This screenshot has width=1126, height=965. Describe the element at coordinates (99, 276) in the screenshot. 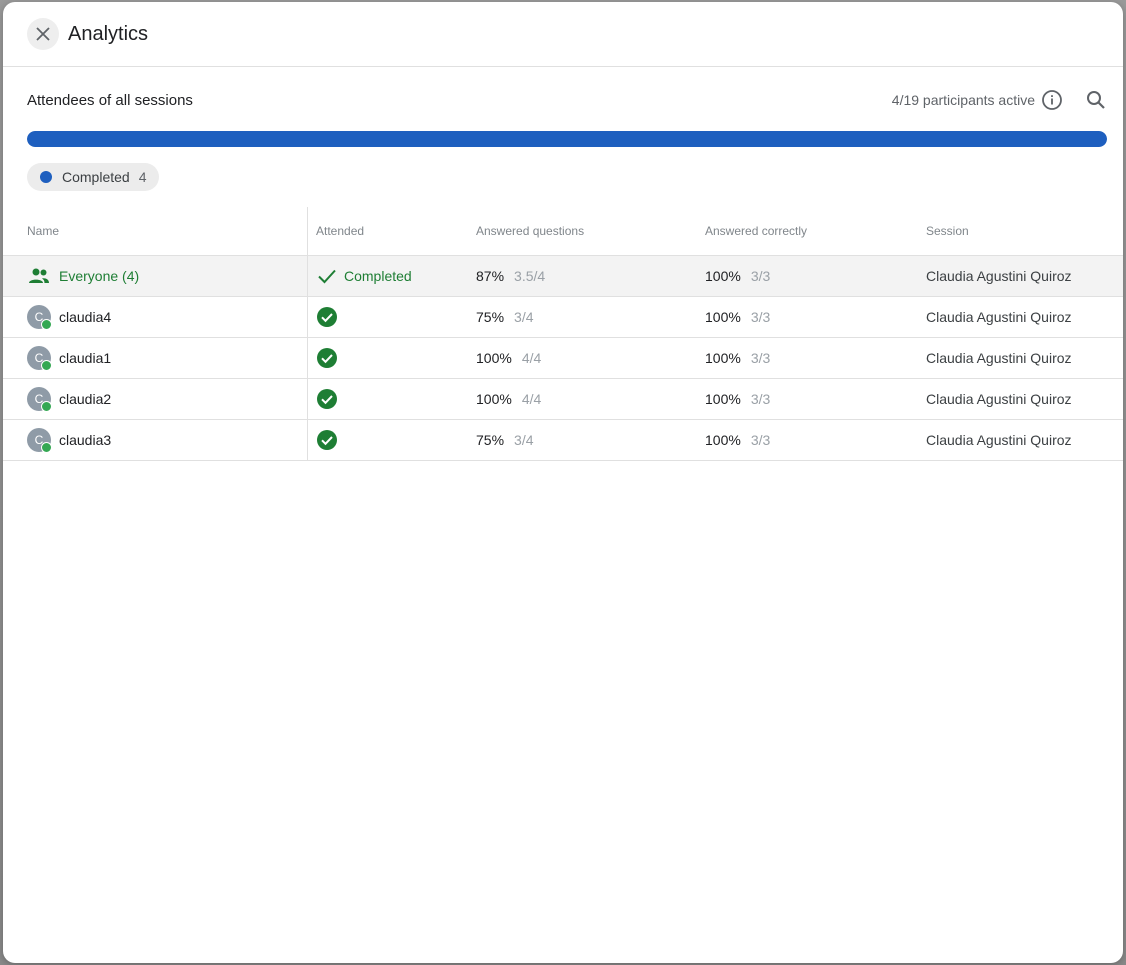

I see `everyone-label: Everyone (4)` at that location.